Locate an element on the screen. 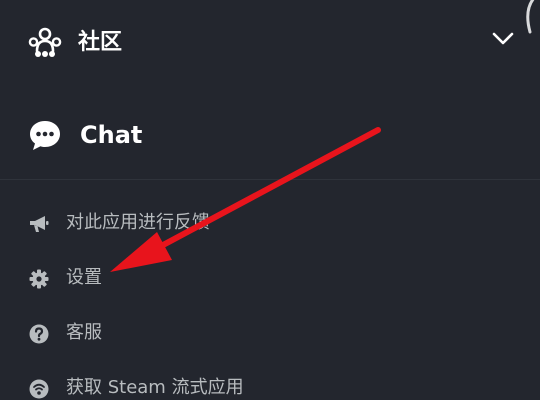 The height and width of the screenshot is (400, 540). gear-icon is located at coordinates (39, 279).